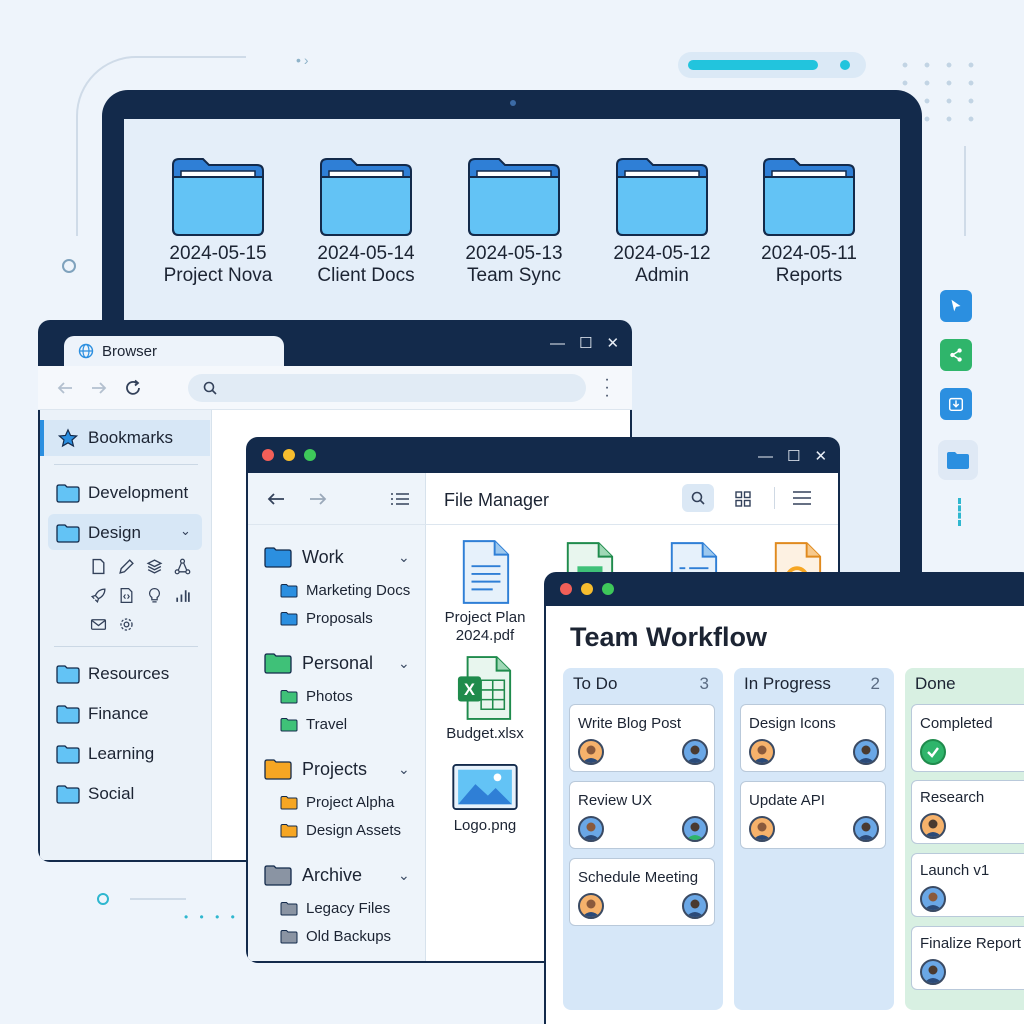 This screenshot has height=1024, width=1024. Describe the element at coordinates (967, 885) in the screenshot. I see `task-card: Launch v1` at that location.